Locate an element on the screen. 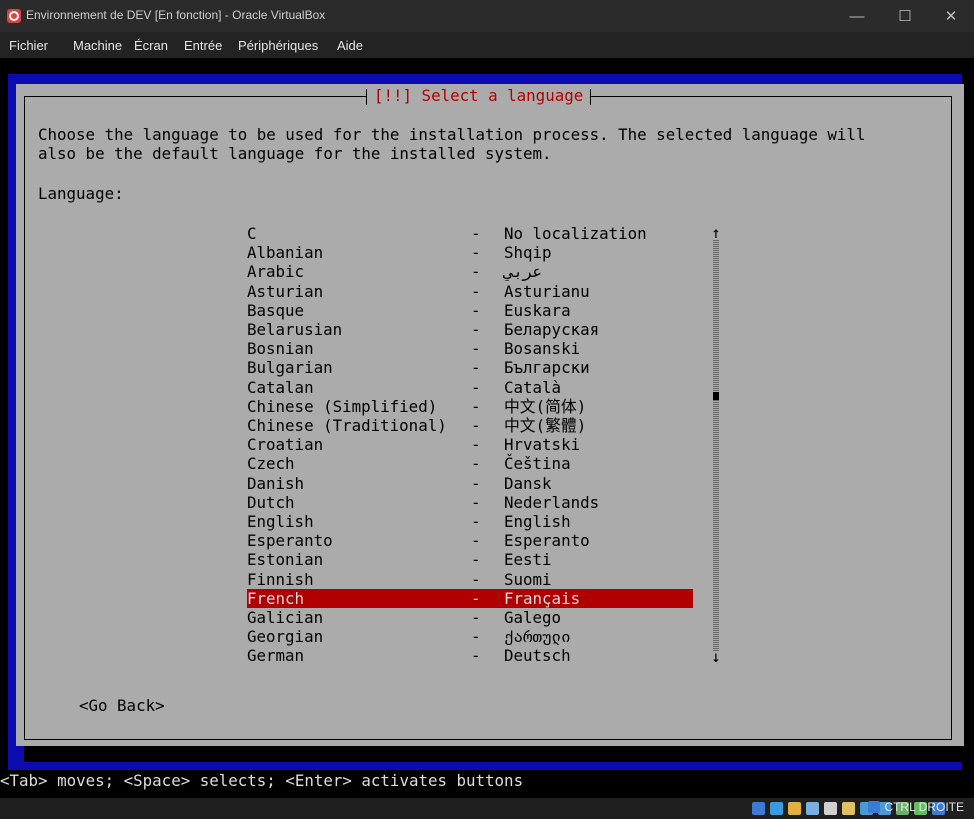  language-option: Dutch - Nederlands is located at coordinates (470, 502).